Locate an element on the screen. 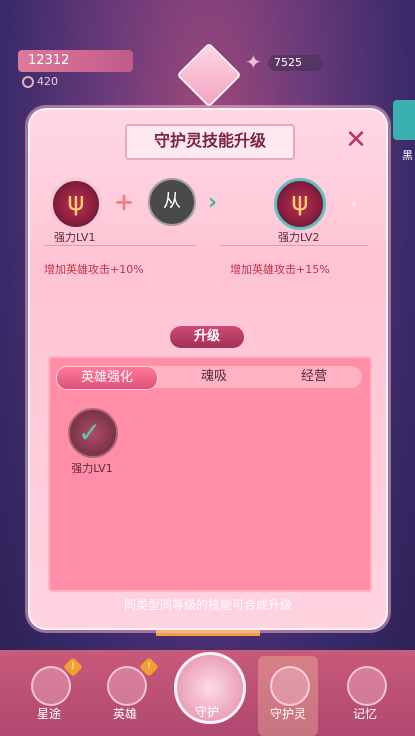 Image resolution: width=415 pixels, height=736 pixels. skill-item: ✓ is located at coordinates (93, 433).